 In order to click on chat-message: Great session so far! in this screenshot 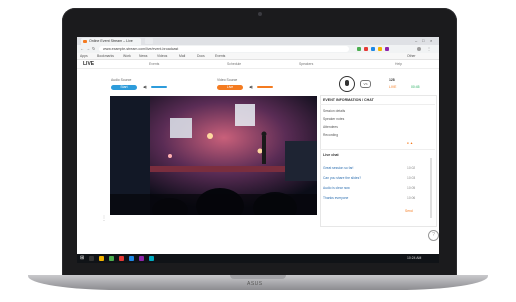, I will do `click(338, 168)`.